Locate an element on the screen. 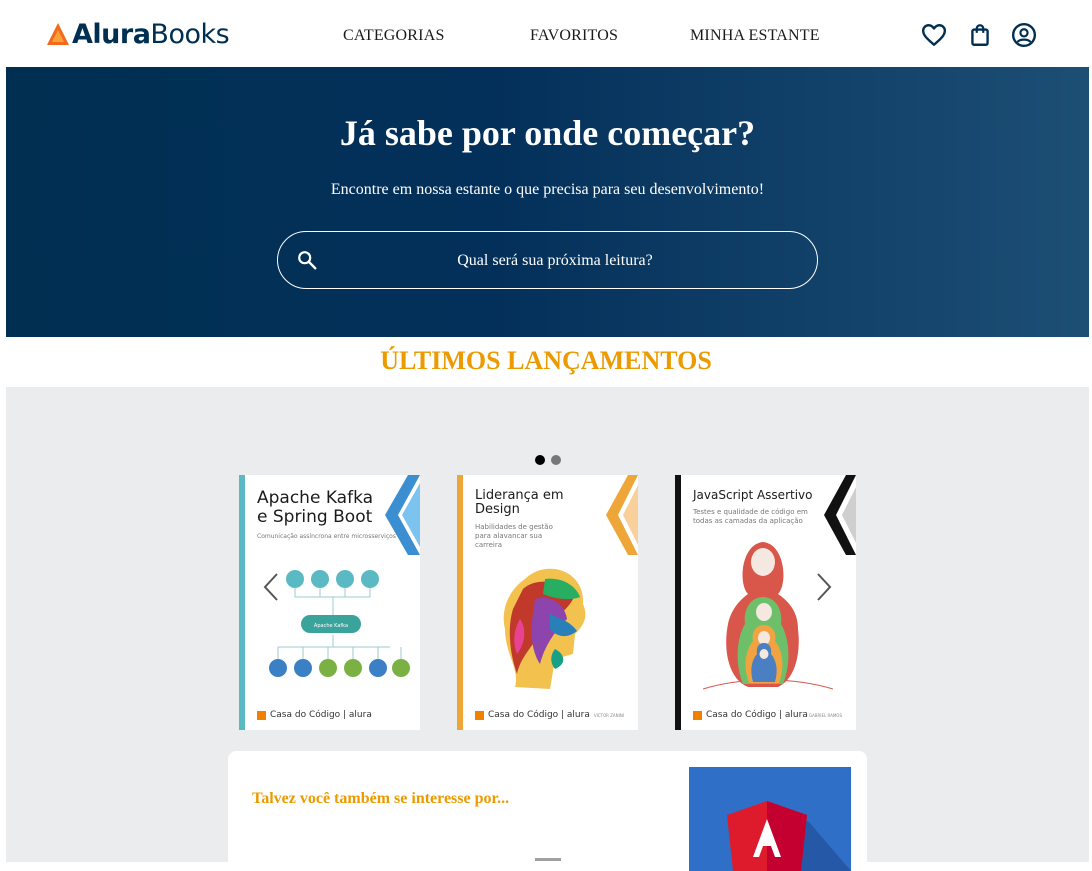  nav-favoritos: FAVORITOS is located at coordinates (574, 36).